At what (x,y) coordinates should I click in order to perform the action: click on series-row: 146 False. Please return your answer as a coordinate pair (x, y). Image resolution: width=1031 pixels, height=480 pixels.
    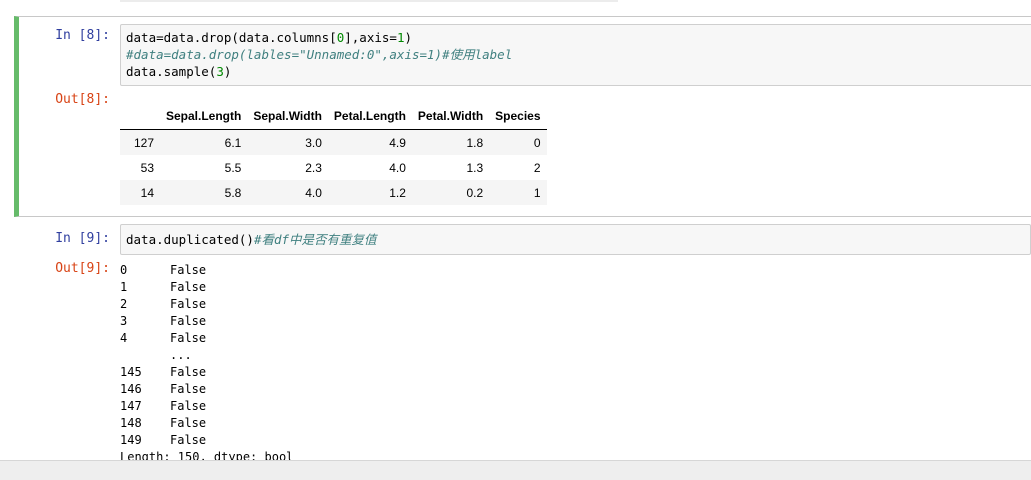
    Looking at the image, I should click on (206, 389).